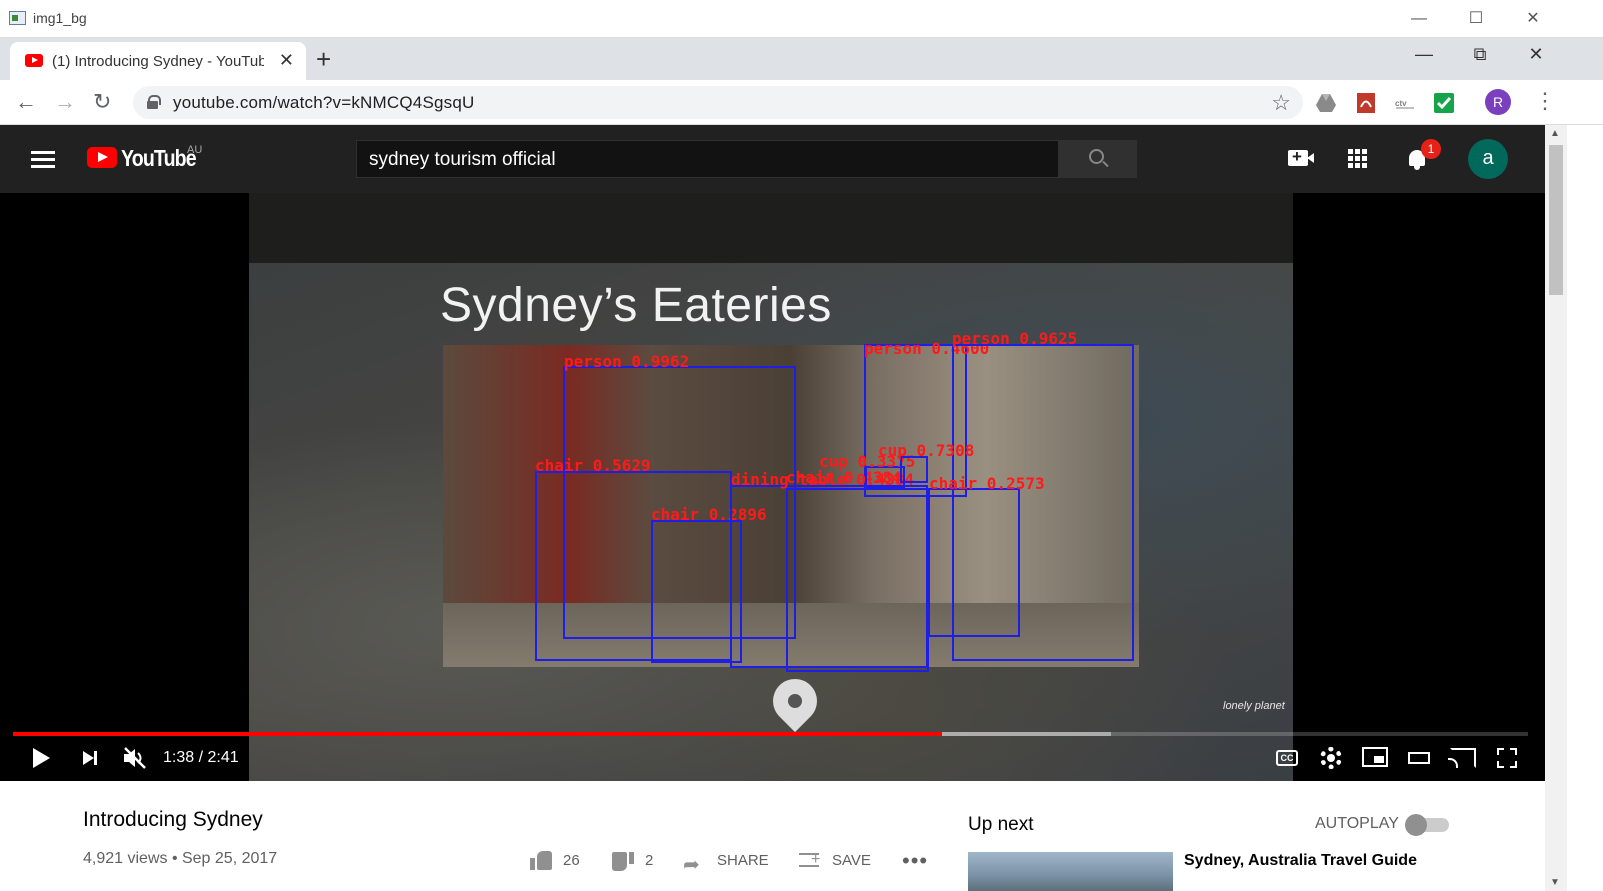 The height and width of the screenshot is (891, 1603). Describe the element at coordinates (286, 60) in the screenshot. I see `tab-close-icon: ✕` at that location.